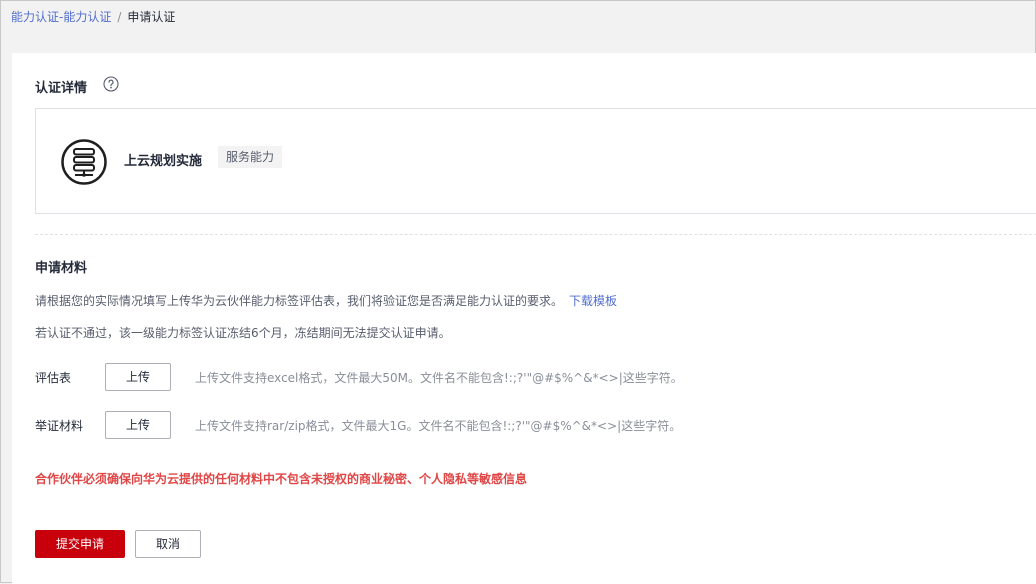 Image resolution: width=1036 pixels, height=584 pixels. What do you see at coordinates (61, 17) in the screenshot?
I see `breadcrumb-parent-link: 能力认证-能力认证` at bounding box center [61, 17].